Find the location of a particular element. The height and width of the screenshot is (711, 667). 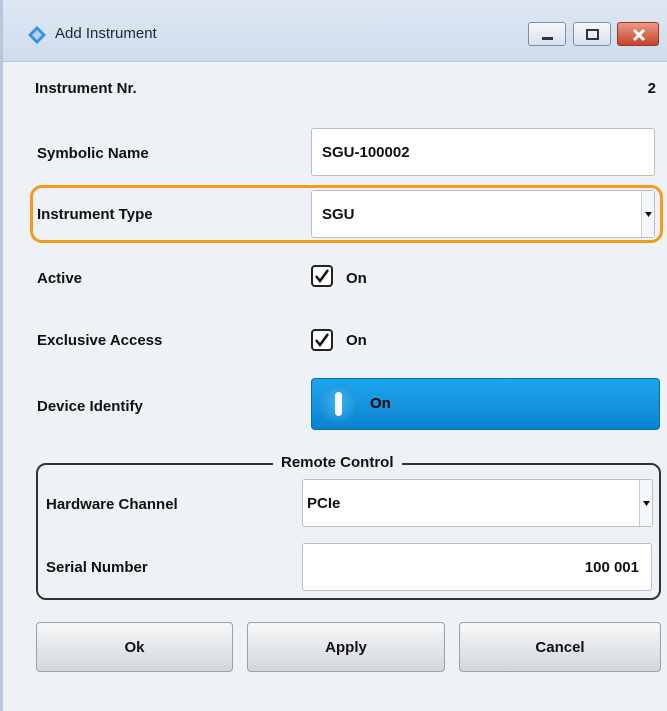

power-toggle-icon is located at coordinates (338, 404).